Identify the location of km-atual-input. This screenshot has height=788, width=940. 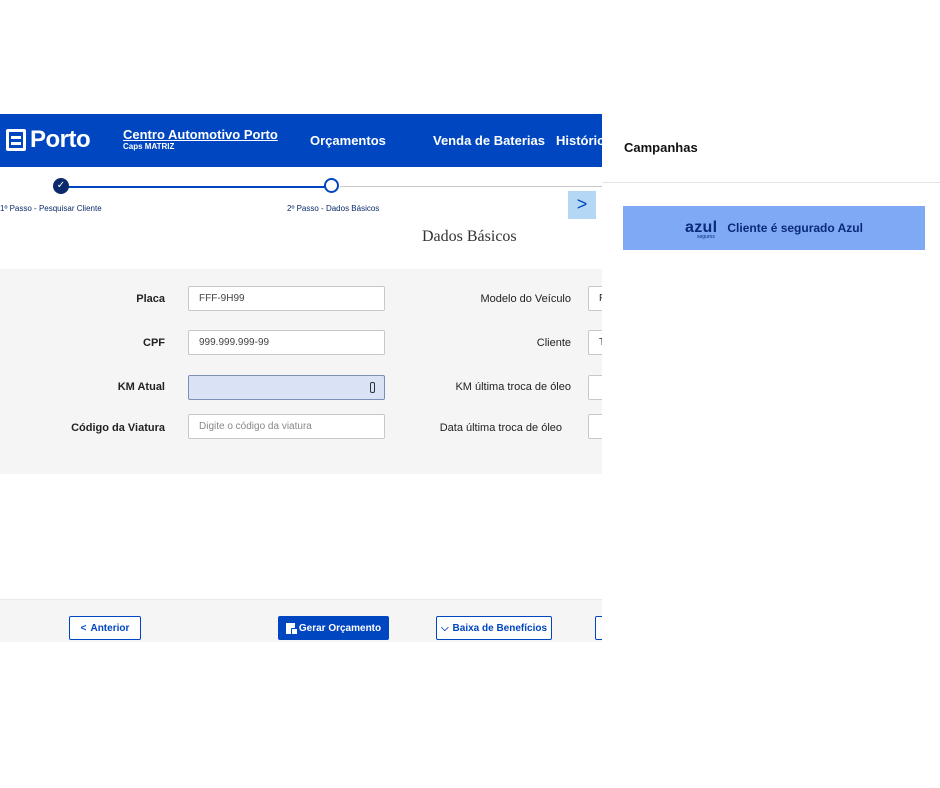
(286, 387).